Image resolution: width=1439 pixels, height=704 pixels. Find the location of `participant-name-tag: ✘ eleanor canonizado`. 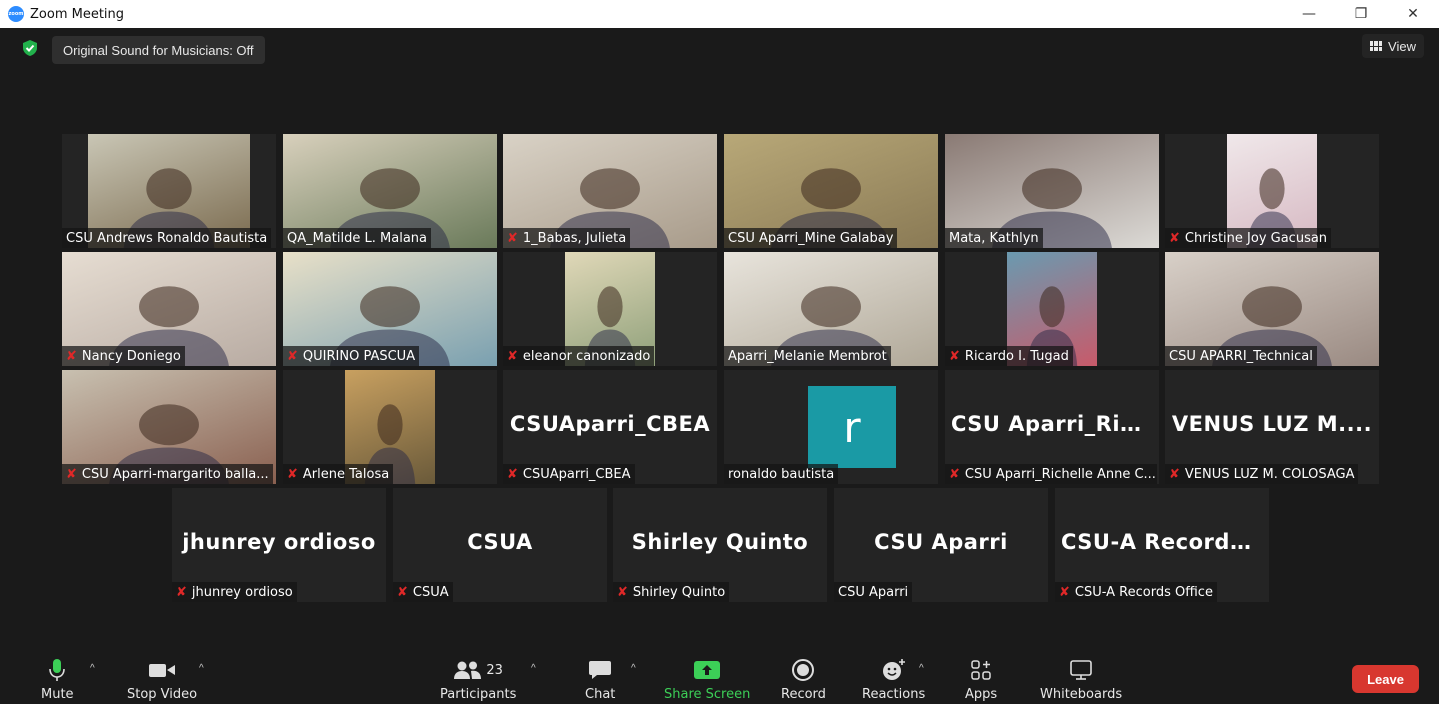

participant-name-tag: ✘ eleanor canonizado is located at coordinates (579, 356).